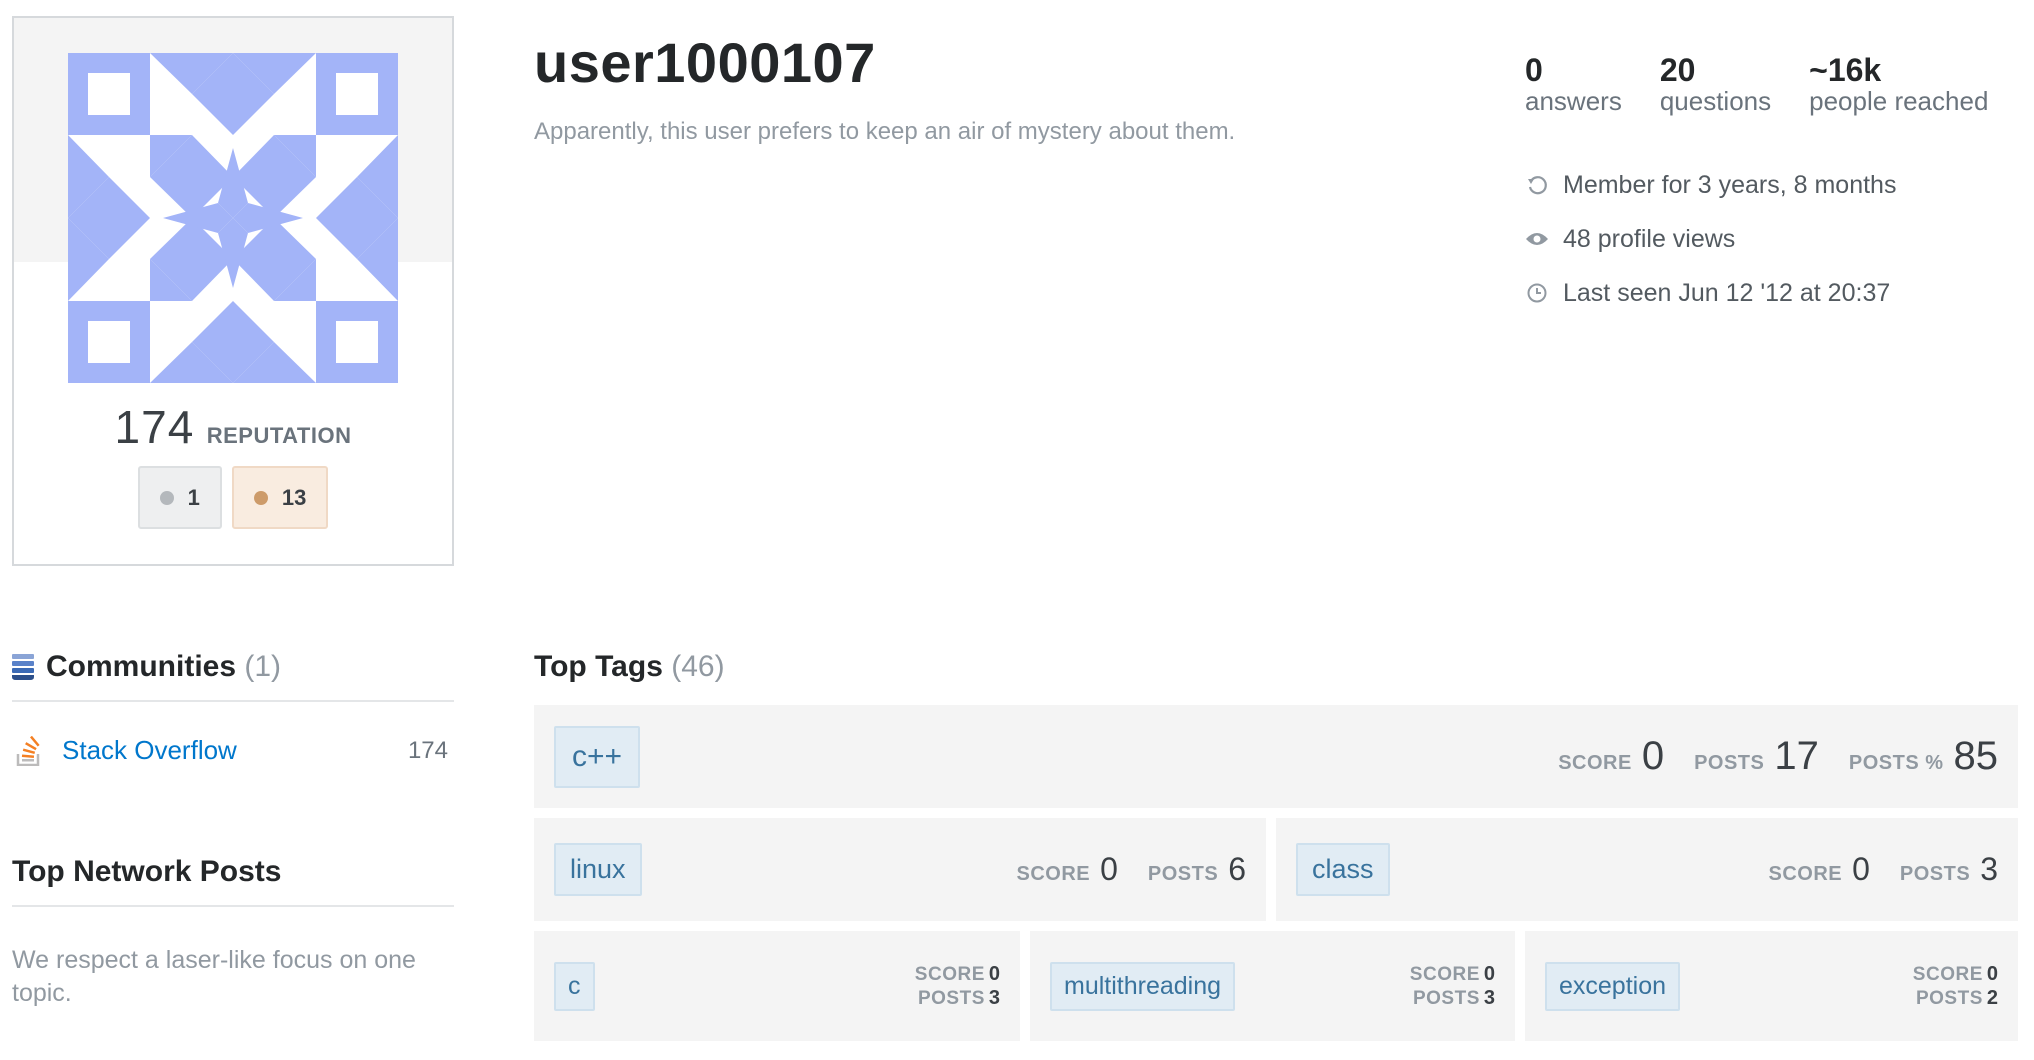 The width and height of the screenshot is (2034, 1060). I want to click on profile-card: 174 REPUTATION 1 13, so click(233, 291).